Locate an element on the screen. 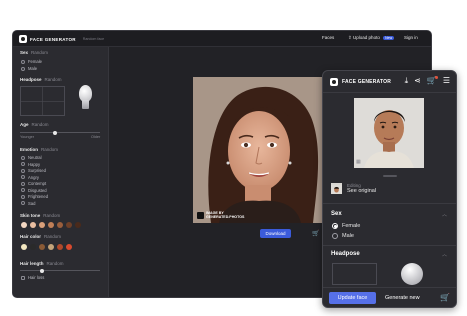 This screenshot has height=316, width=467. download-icon: ⤓ is located at coordinates (407, 81).